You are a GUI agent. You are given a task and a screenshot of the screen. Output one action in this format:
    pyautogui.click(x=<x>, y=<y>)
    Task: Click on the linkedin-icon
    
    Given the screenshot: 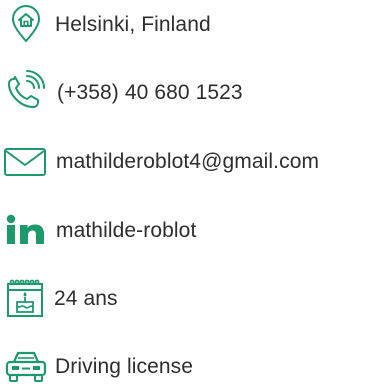 What is the action you would take?
    pyautogui.click(x=27, y=230)
    